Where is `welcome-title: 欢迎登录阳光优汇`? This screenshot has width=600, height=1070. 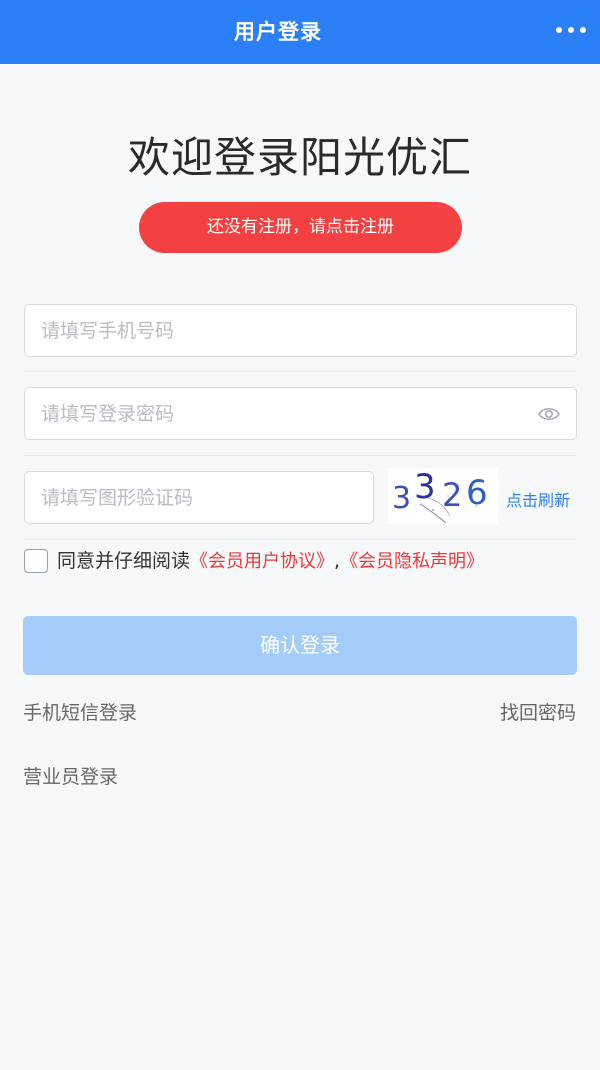
welcome-title: 欢迎登录阳光优汇 is located at coordinates (299, 157).